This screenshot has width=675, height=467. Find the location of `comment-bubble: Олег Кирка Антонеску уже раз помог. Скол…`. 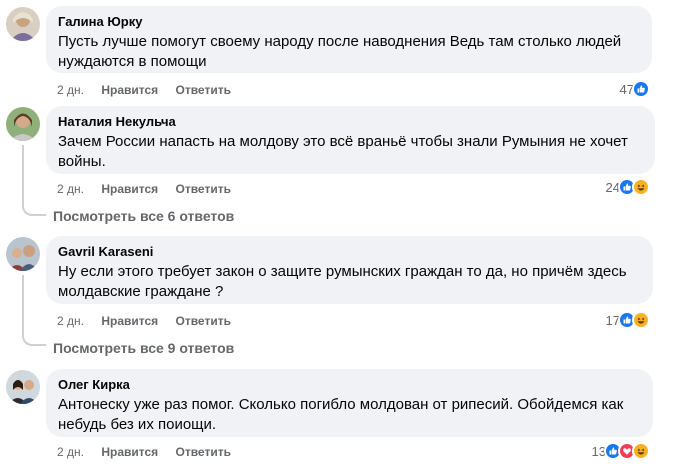

comment-bubble: Олег Кирка Антонеску уже раз помог. Скол… is located at coordinates (349, 403).